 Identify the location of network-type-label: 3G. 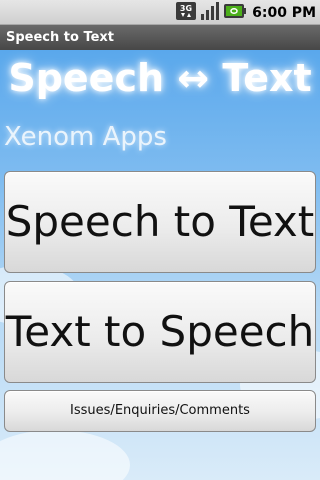
(186, 8).